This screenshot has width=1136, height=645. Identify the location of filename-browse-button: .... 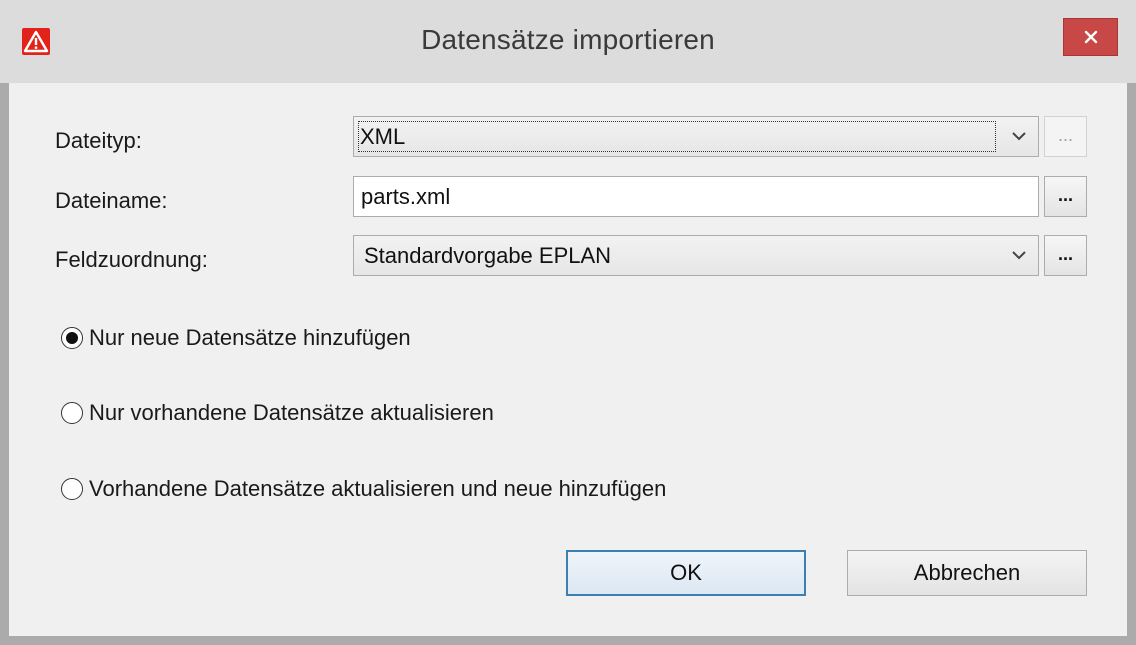
(1065, 196).